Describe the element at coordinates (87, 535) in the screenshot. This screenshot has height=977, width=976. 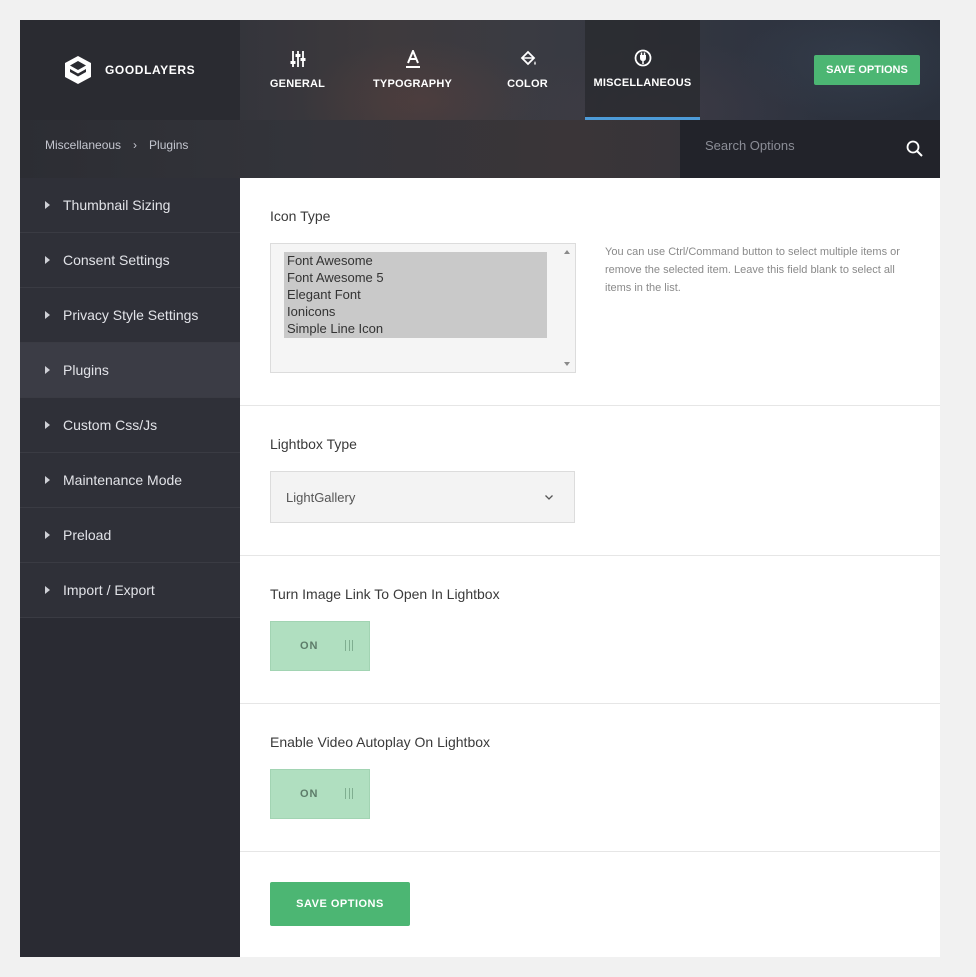
I see `sidebar-item-label: Preload` at that location.